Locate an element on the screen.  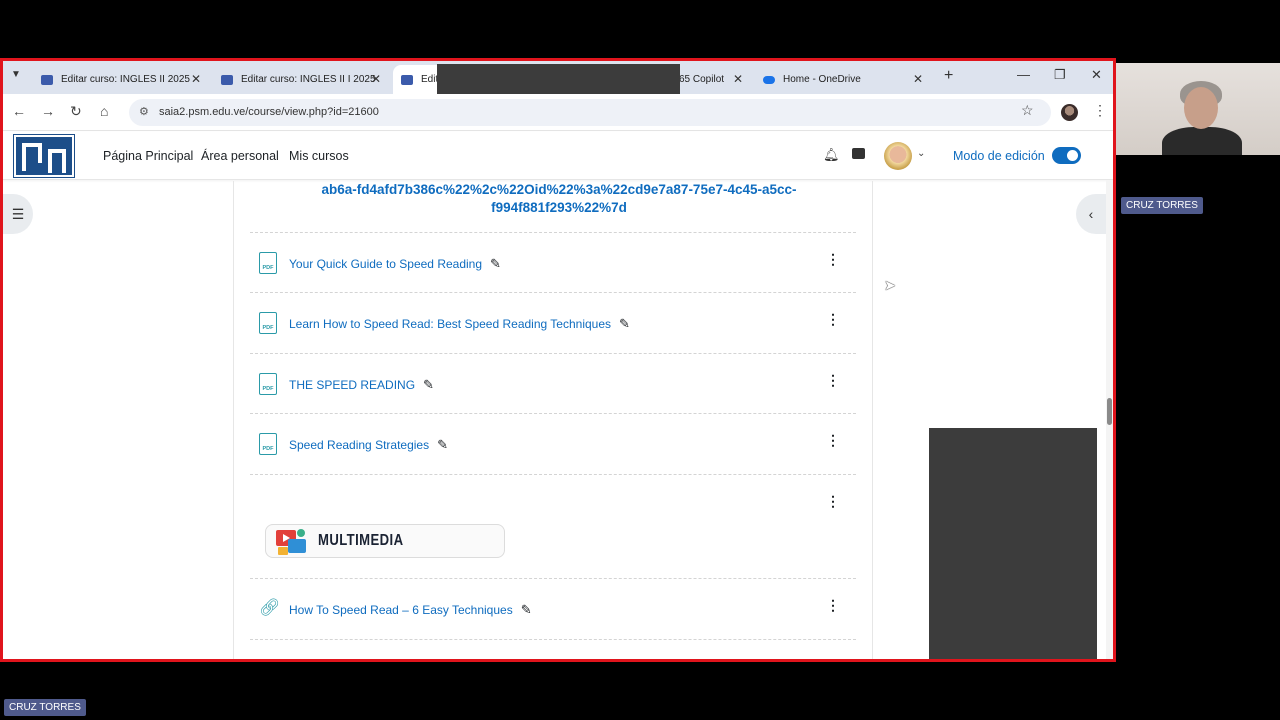
activity-row: PDF Speed Reading Strategies ✎ ⋮ is located at coordinates (553, 443).